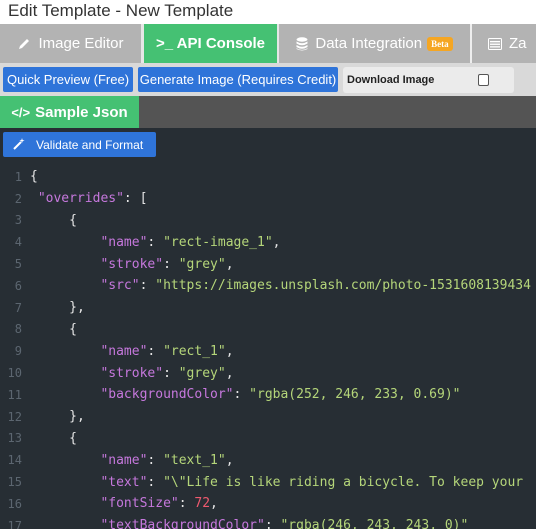 This screenshot has height=529, width=536. I want to click on code-line: 9 "name": "rect_1",, so click(268, 351).